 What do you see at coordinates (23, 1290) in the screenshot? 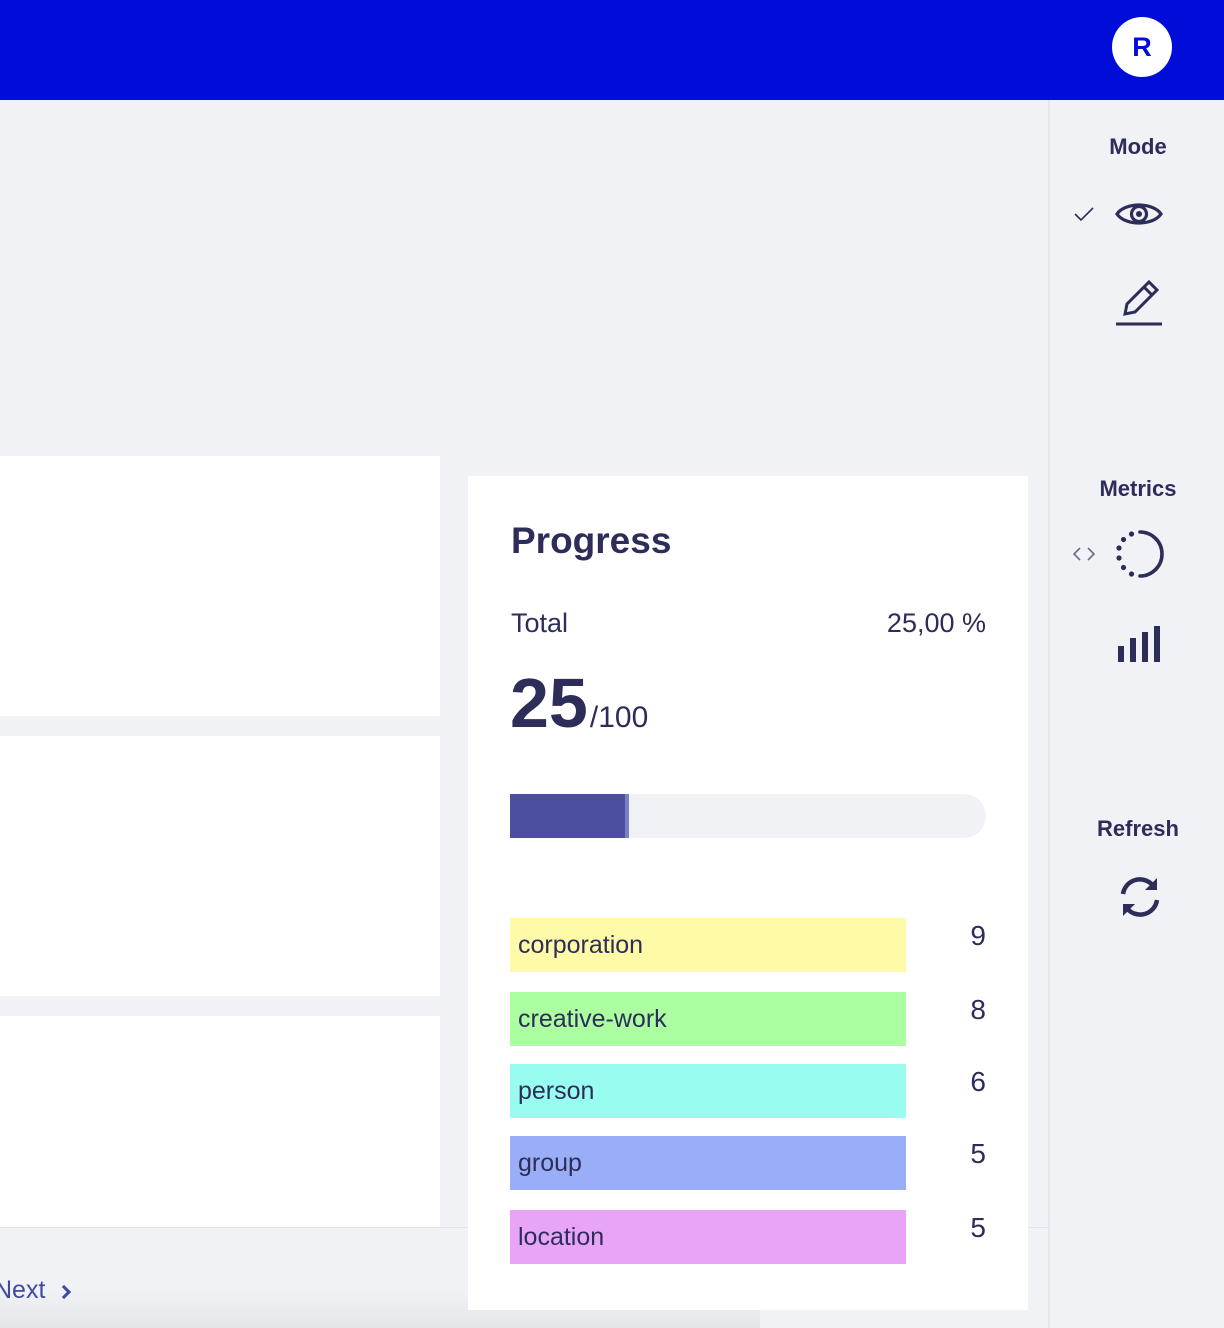
I see `next-label: Next` at bounding box center [23, 1290].